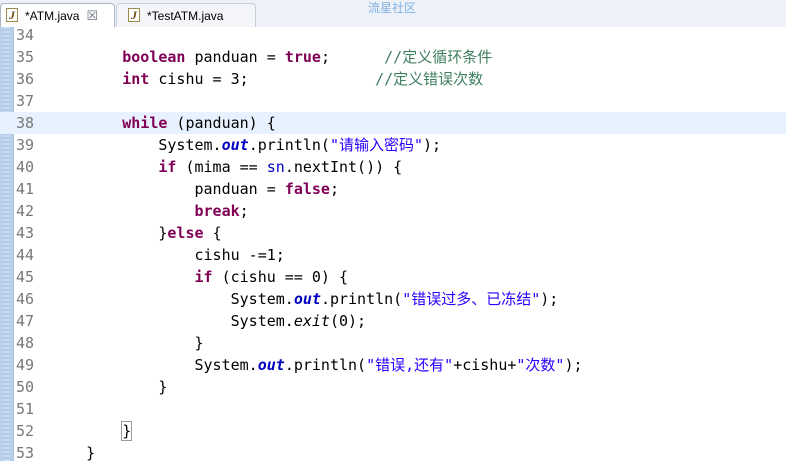 The image size is (786, 461). What do you see at coordinates (343, 167) in the screenshot?
I see `code-token: .nextInt()) {` at bounding box center [343, 167].